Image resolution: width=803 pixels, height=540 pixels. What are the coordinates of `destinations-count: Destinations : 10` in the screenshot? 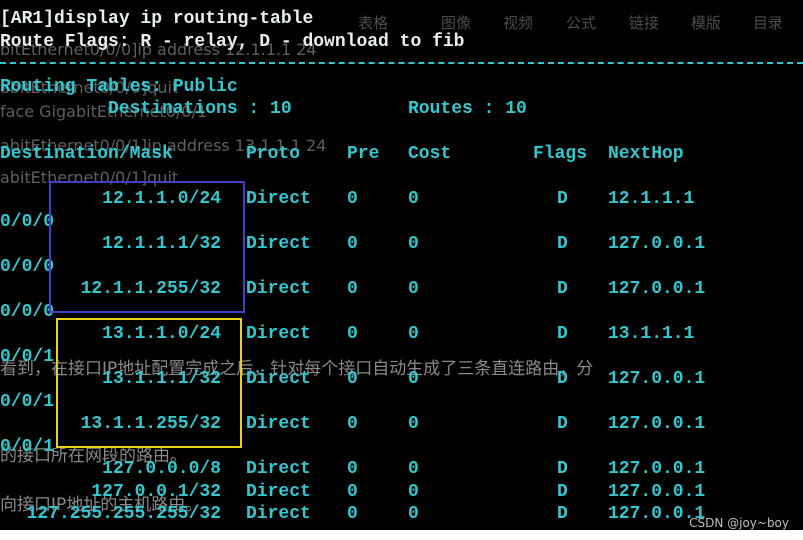 It's located at (200, 109).